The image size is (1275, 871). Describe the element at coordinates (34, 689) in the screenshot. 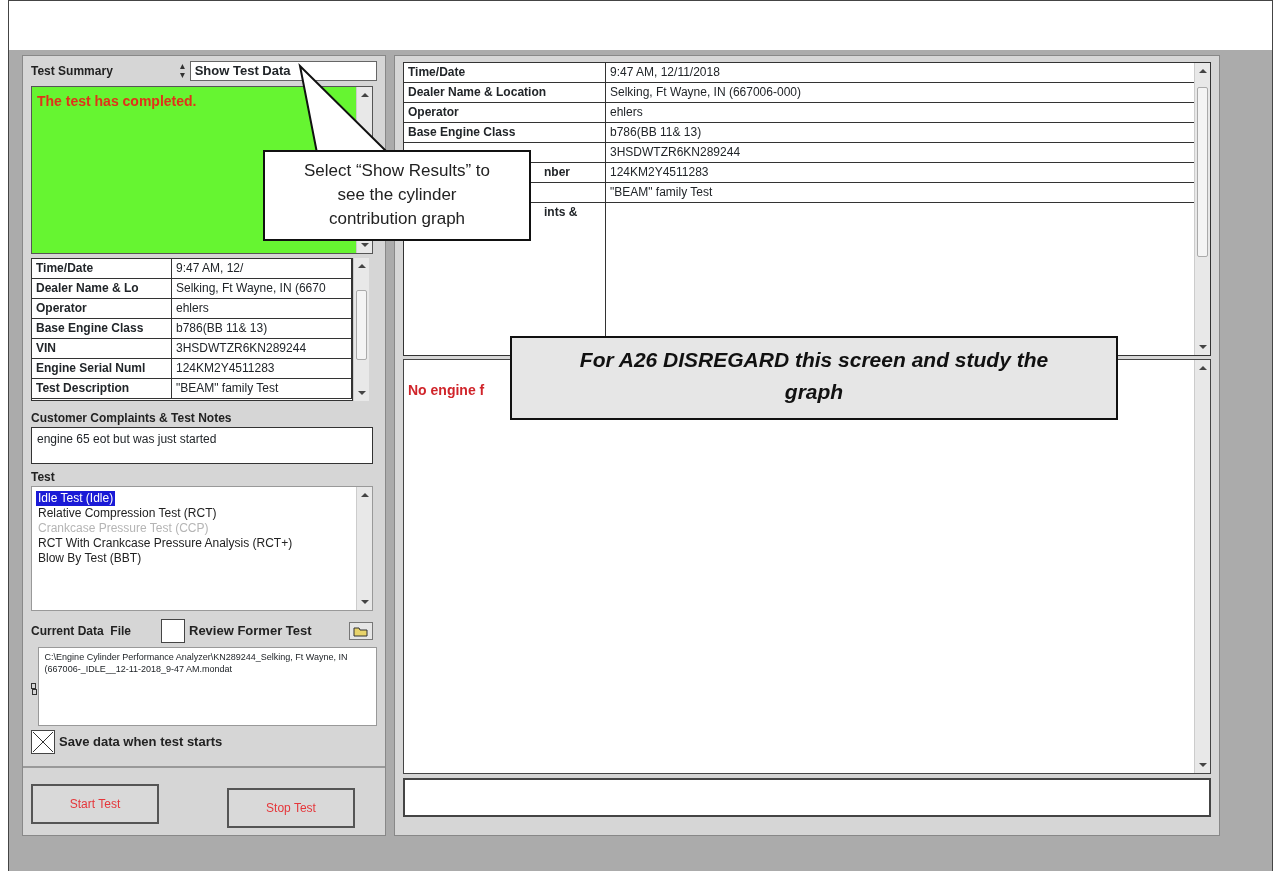

I see `link-icon` at that location.